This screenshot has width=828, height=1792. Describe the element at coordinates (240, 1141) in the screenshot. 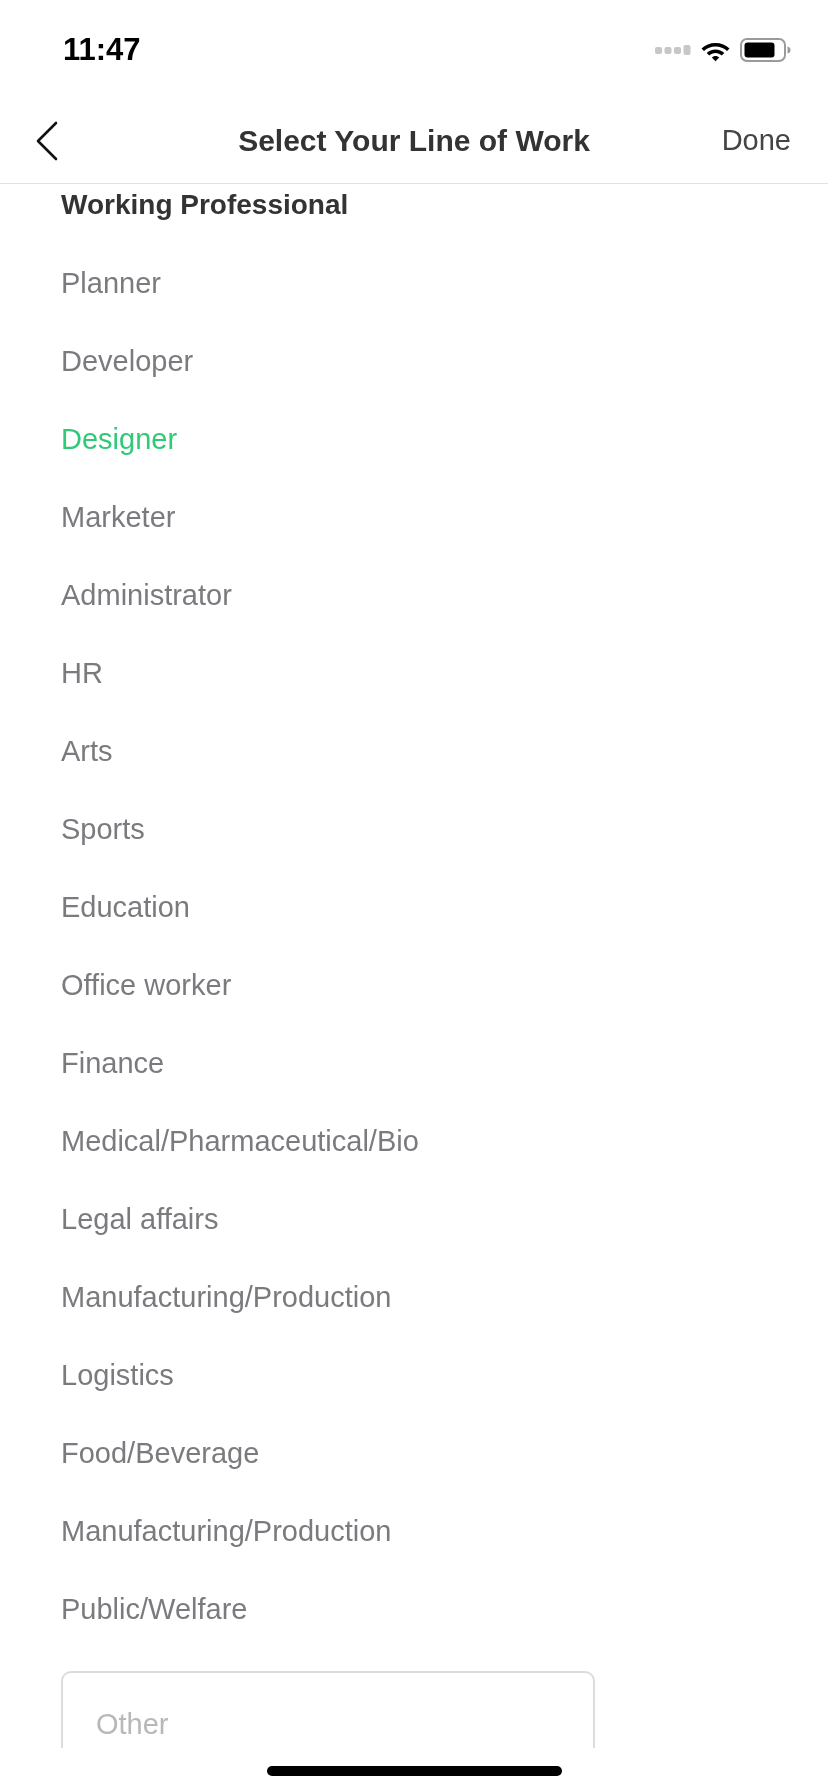

I see `occupation-option: Medical/Pharmaceutical/Bio` at that location.